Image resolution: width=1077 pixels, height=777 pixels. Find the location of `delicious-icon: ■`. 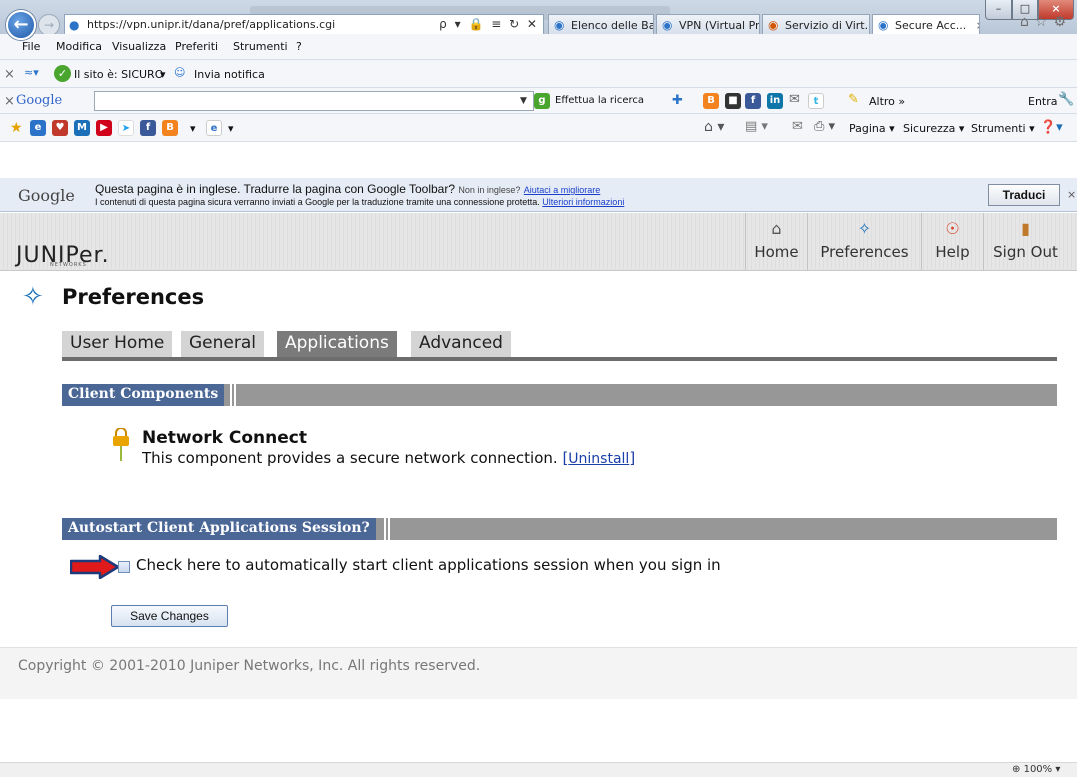

delicious-icon: ■ is located at coordinates (733, 101).